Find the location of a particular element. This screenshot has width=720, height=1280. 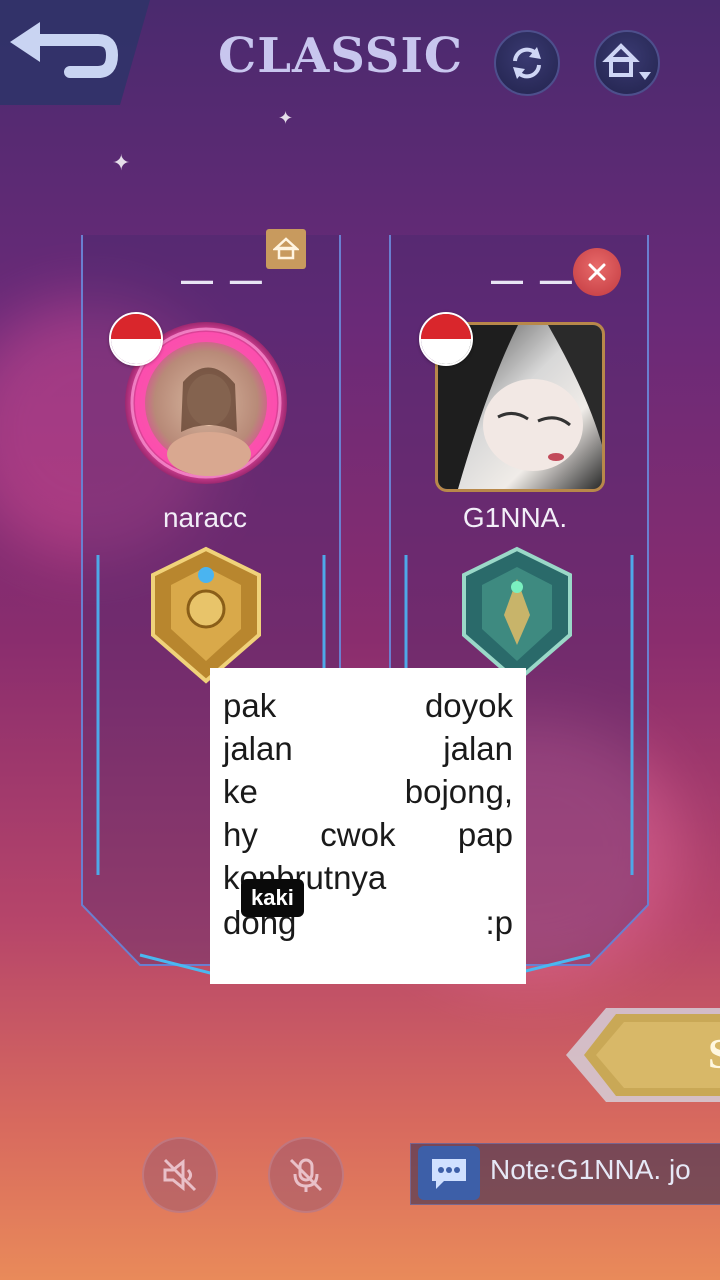

home-menu-button is located at coordinates (627, 63).